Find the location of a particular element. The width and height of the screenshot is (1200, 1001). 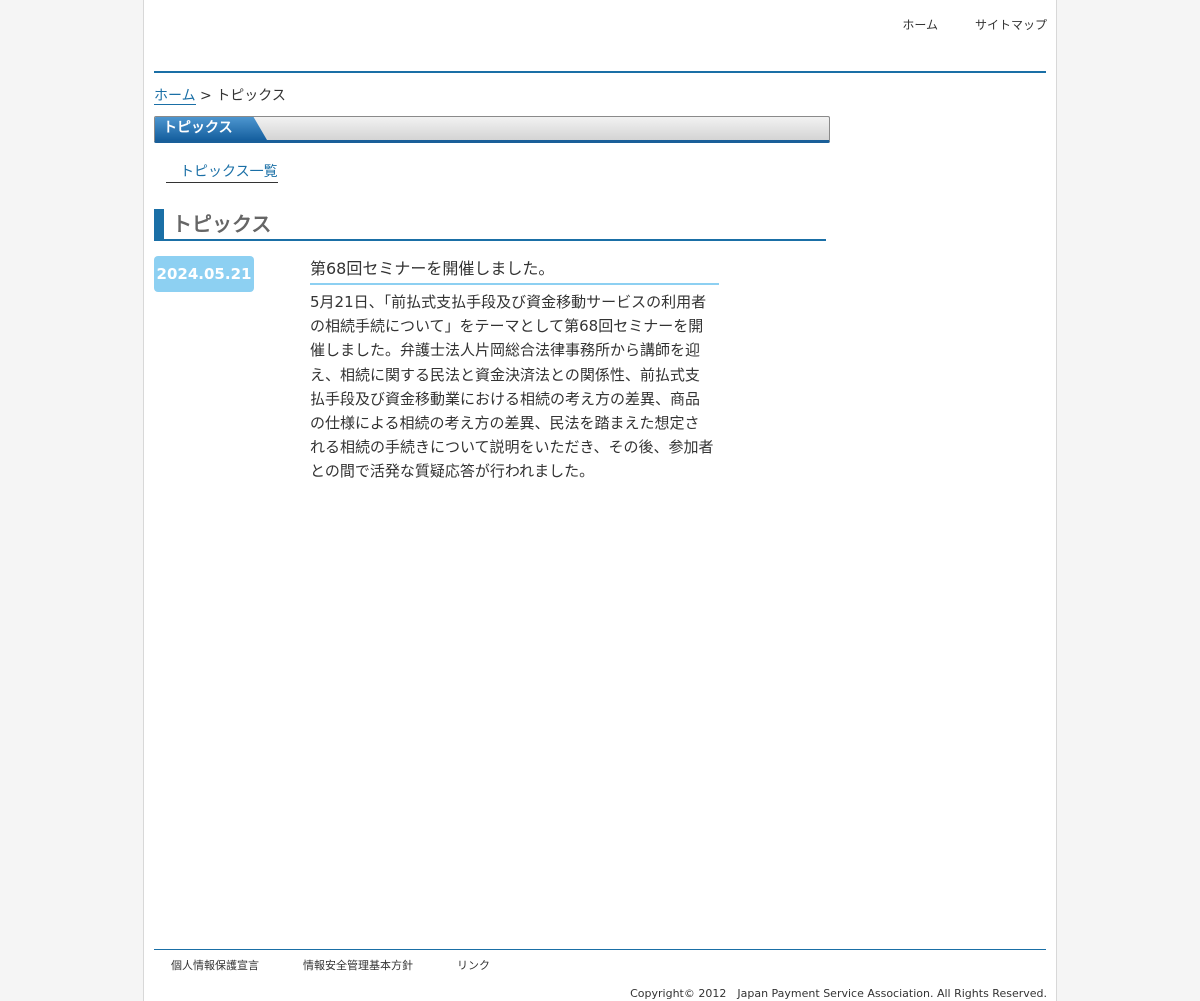

footer-privacy-link: 個人情報保護宣言 is located at coordinates (215, 965).